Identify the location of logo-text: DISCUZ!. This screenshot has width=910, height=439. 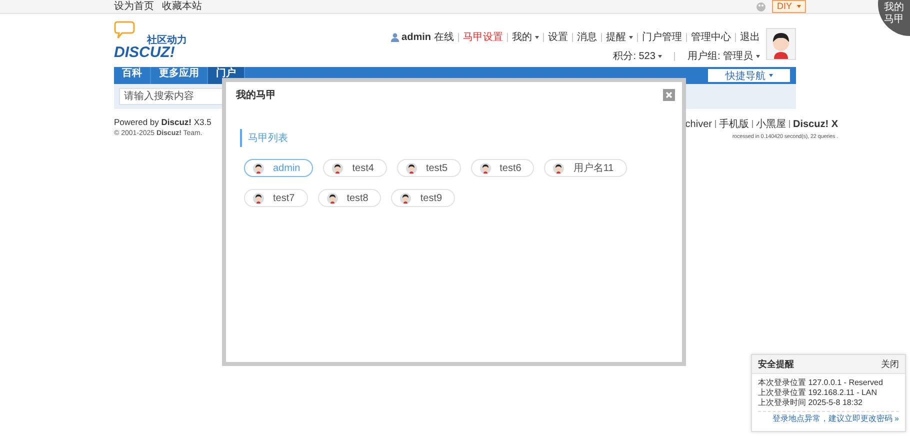
(144, 52).